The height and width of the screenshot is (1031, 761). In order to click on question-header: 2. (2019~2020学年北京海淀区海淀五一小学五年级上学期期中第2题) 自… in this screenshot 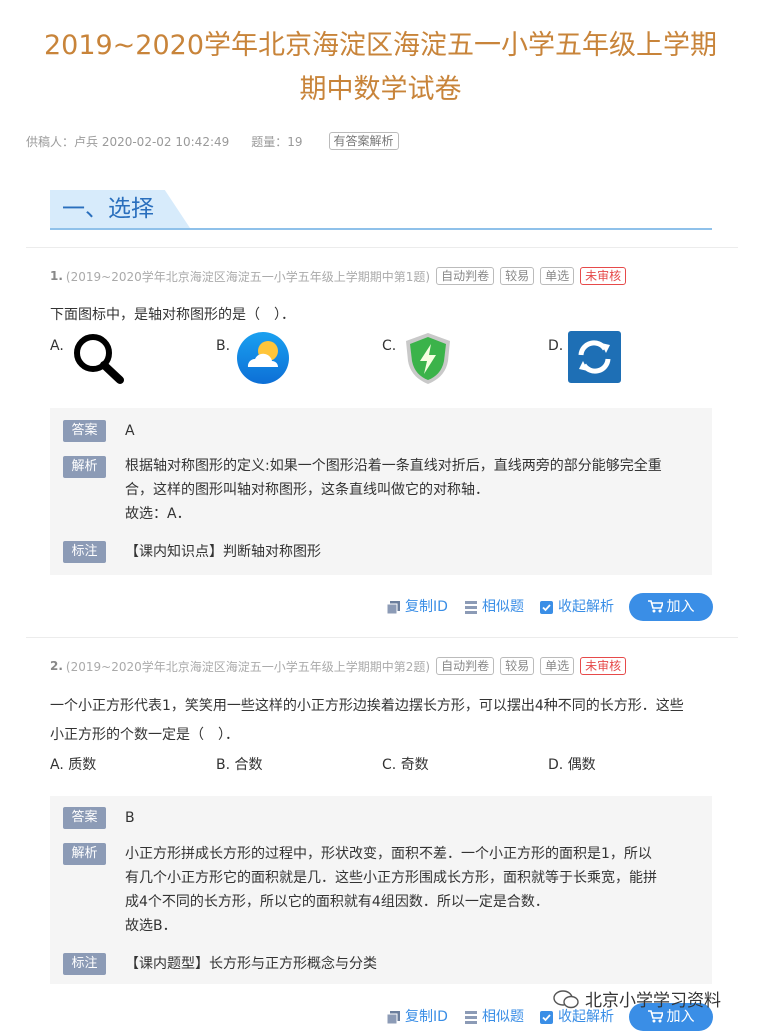, I will do `click(338, 666)`.